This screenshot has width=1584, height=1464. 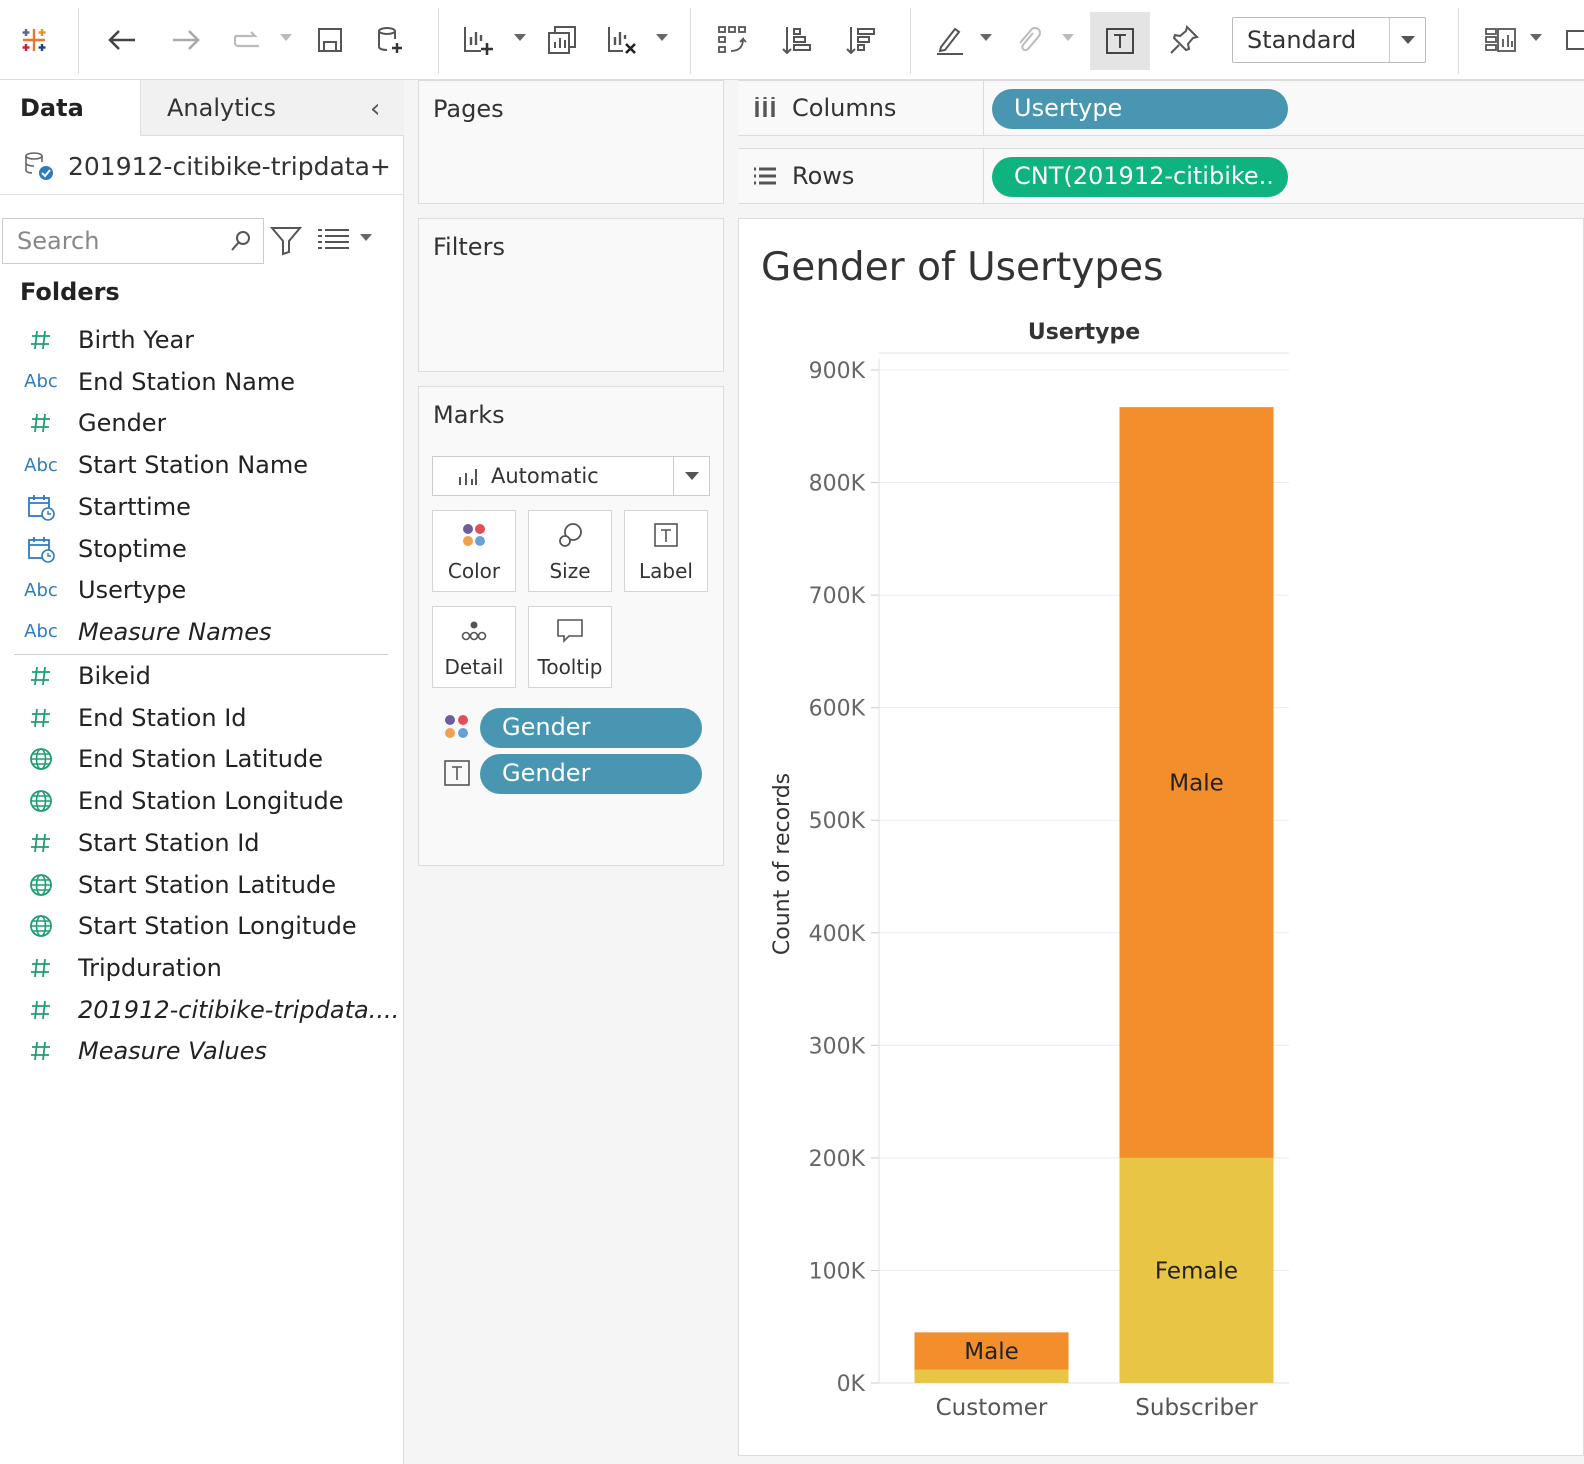 I want to click on label-encoding-icon, so click(x=457, y=773).